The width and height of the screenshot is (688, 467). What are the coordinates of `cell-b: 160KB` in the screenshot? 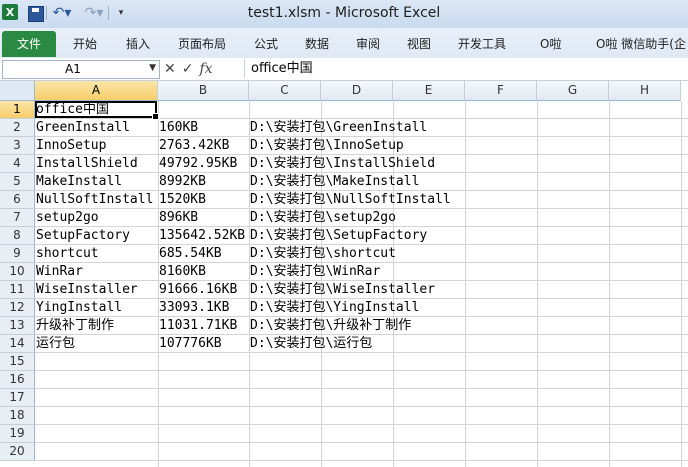 It's located at (178, 128).